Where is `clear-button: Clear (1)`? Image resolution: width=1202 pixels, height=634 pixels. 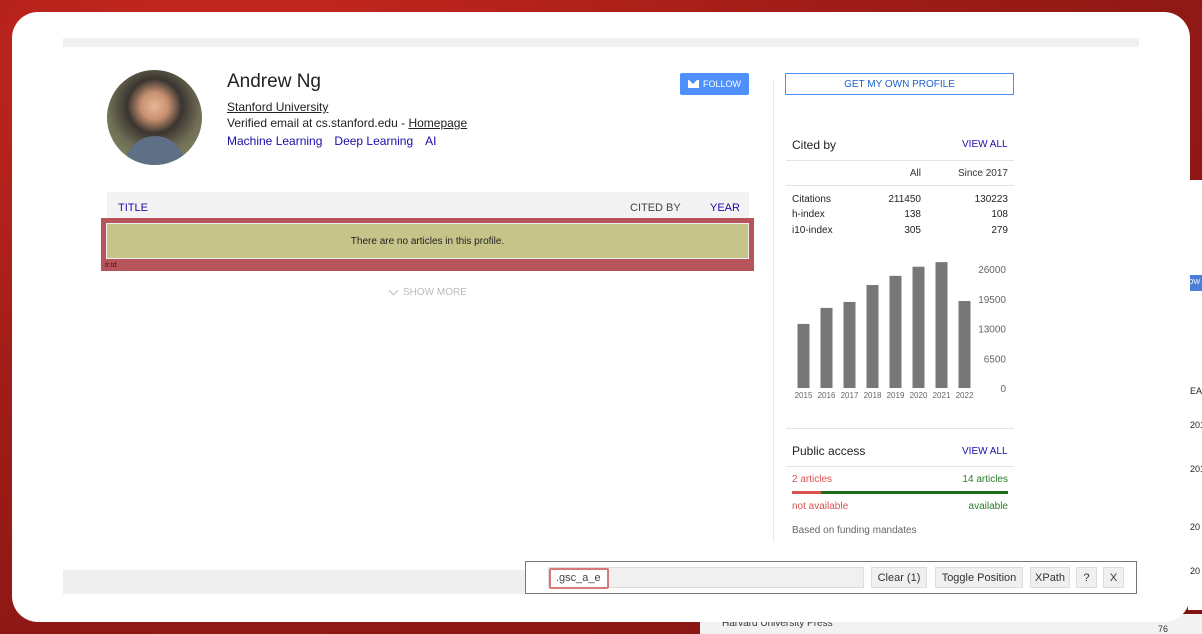 clear-button: Clear (1) is located at coordinates (899, 577).